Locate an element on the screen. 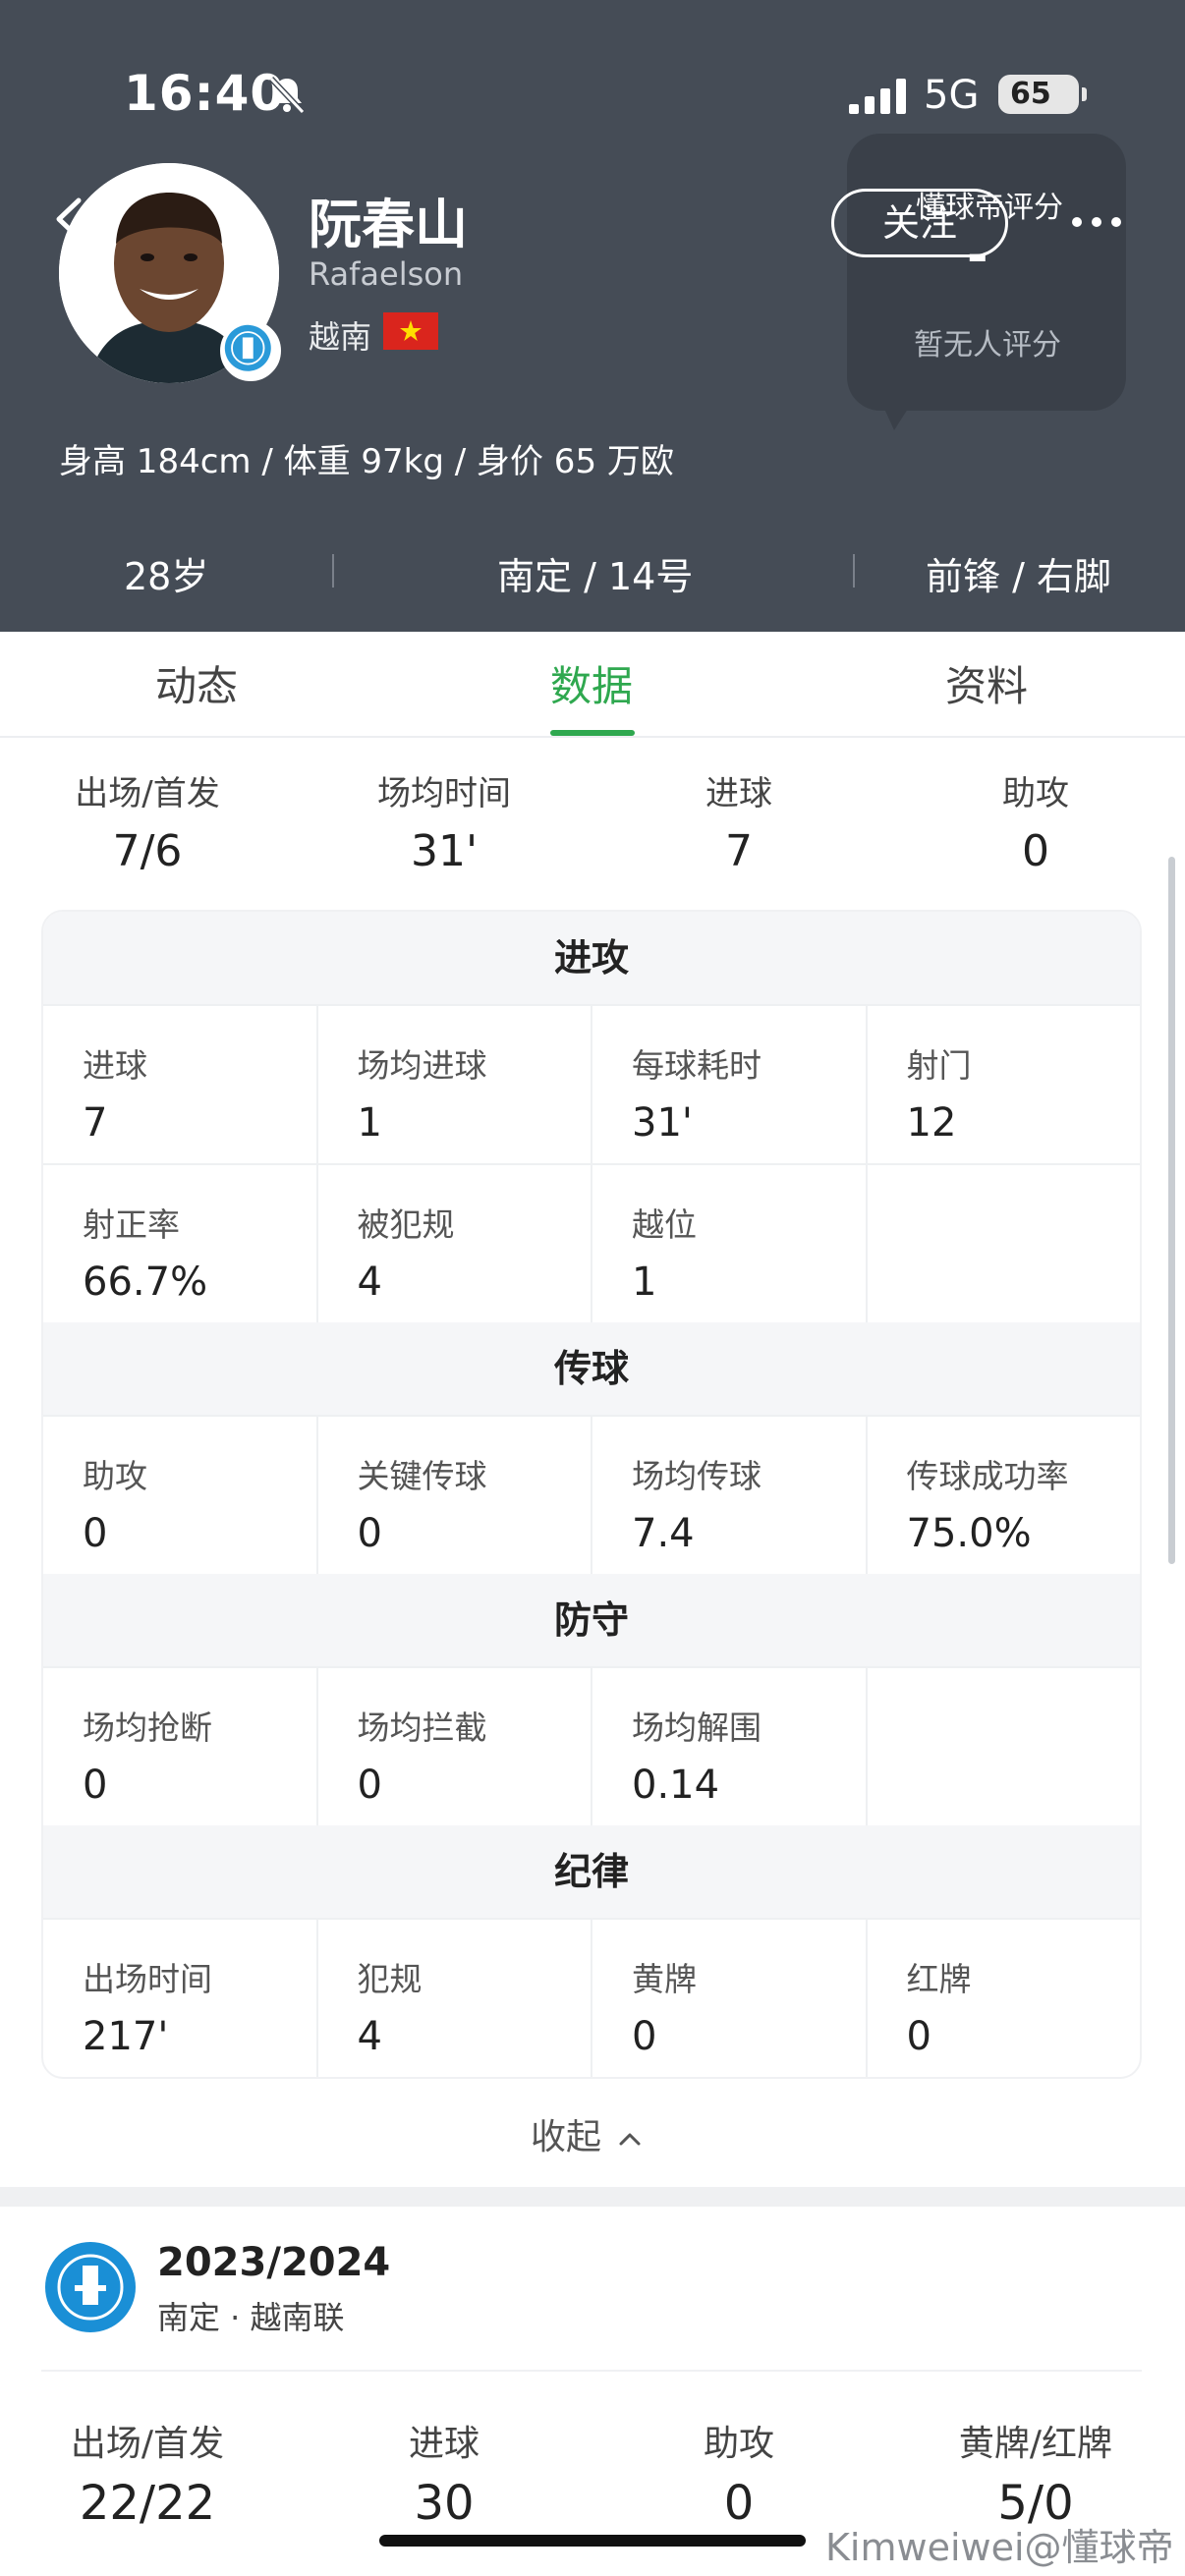 The image size is (1185, 2576). chevron-up-icon is located at coordinates (630, 2139).